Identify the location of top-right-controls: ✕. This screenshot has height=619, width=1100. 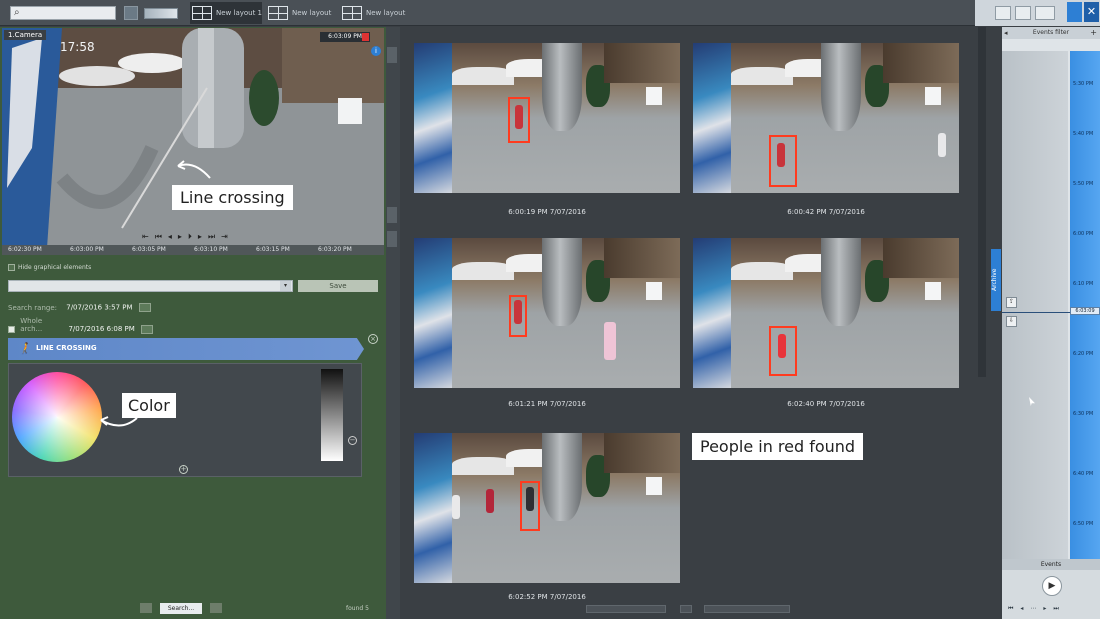
(1037, 13).